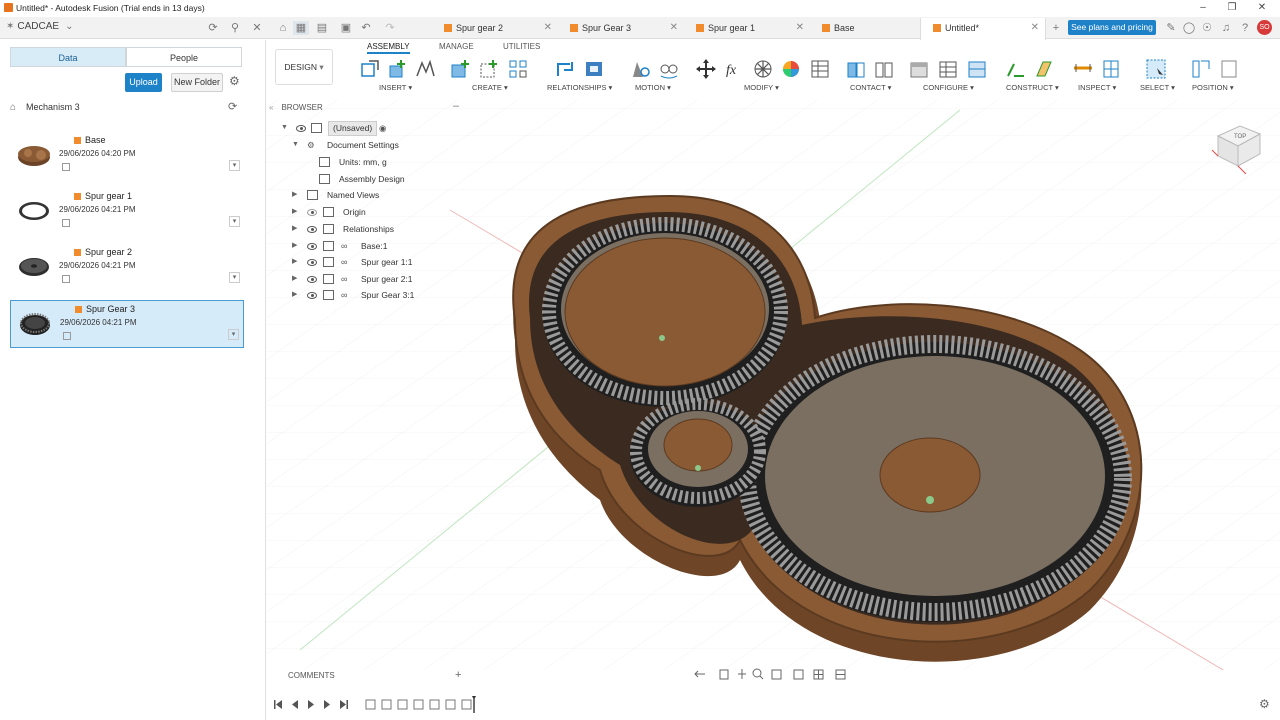 The image size is (1280, 720). I want to click on breadcrumb-project: Mechanism 3, so click(53, 107).